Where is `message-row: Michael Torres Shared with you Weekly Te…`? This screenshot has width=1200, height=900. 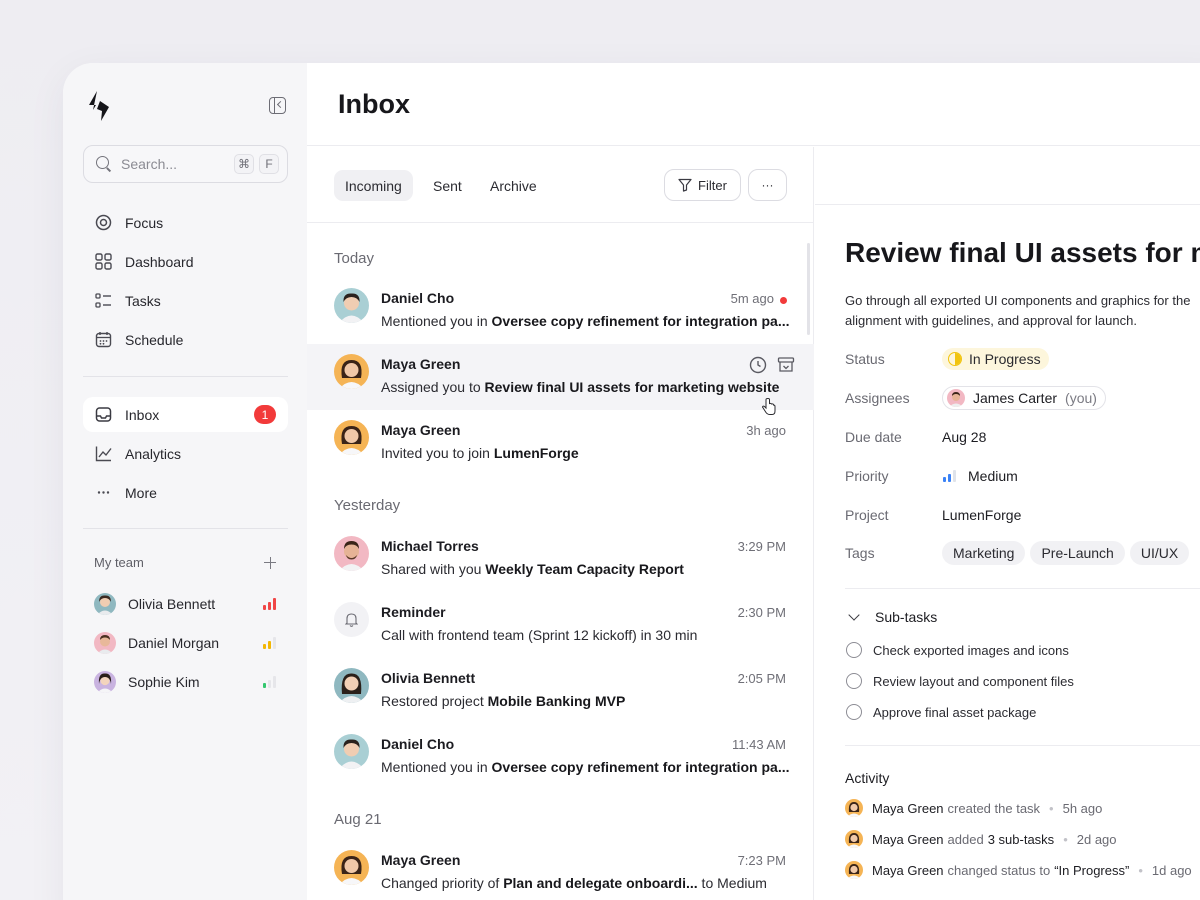
message-row: Michael Torres Shared with you Weekly Te… is located at coordinates (560, 559).